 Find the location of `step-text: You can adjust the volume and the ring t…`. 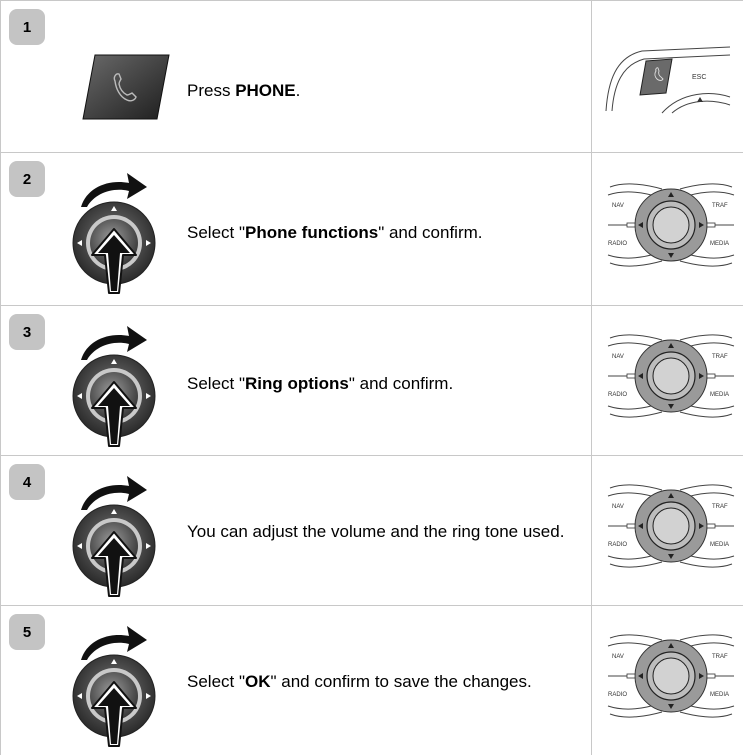

step-text: You can adjust the volume and the ring t… is located at coordinates (384, 531).